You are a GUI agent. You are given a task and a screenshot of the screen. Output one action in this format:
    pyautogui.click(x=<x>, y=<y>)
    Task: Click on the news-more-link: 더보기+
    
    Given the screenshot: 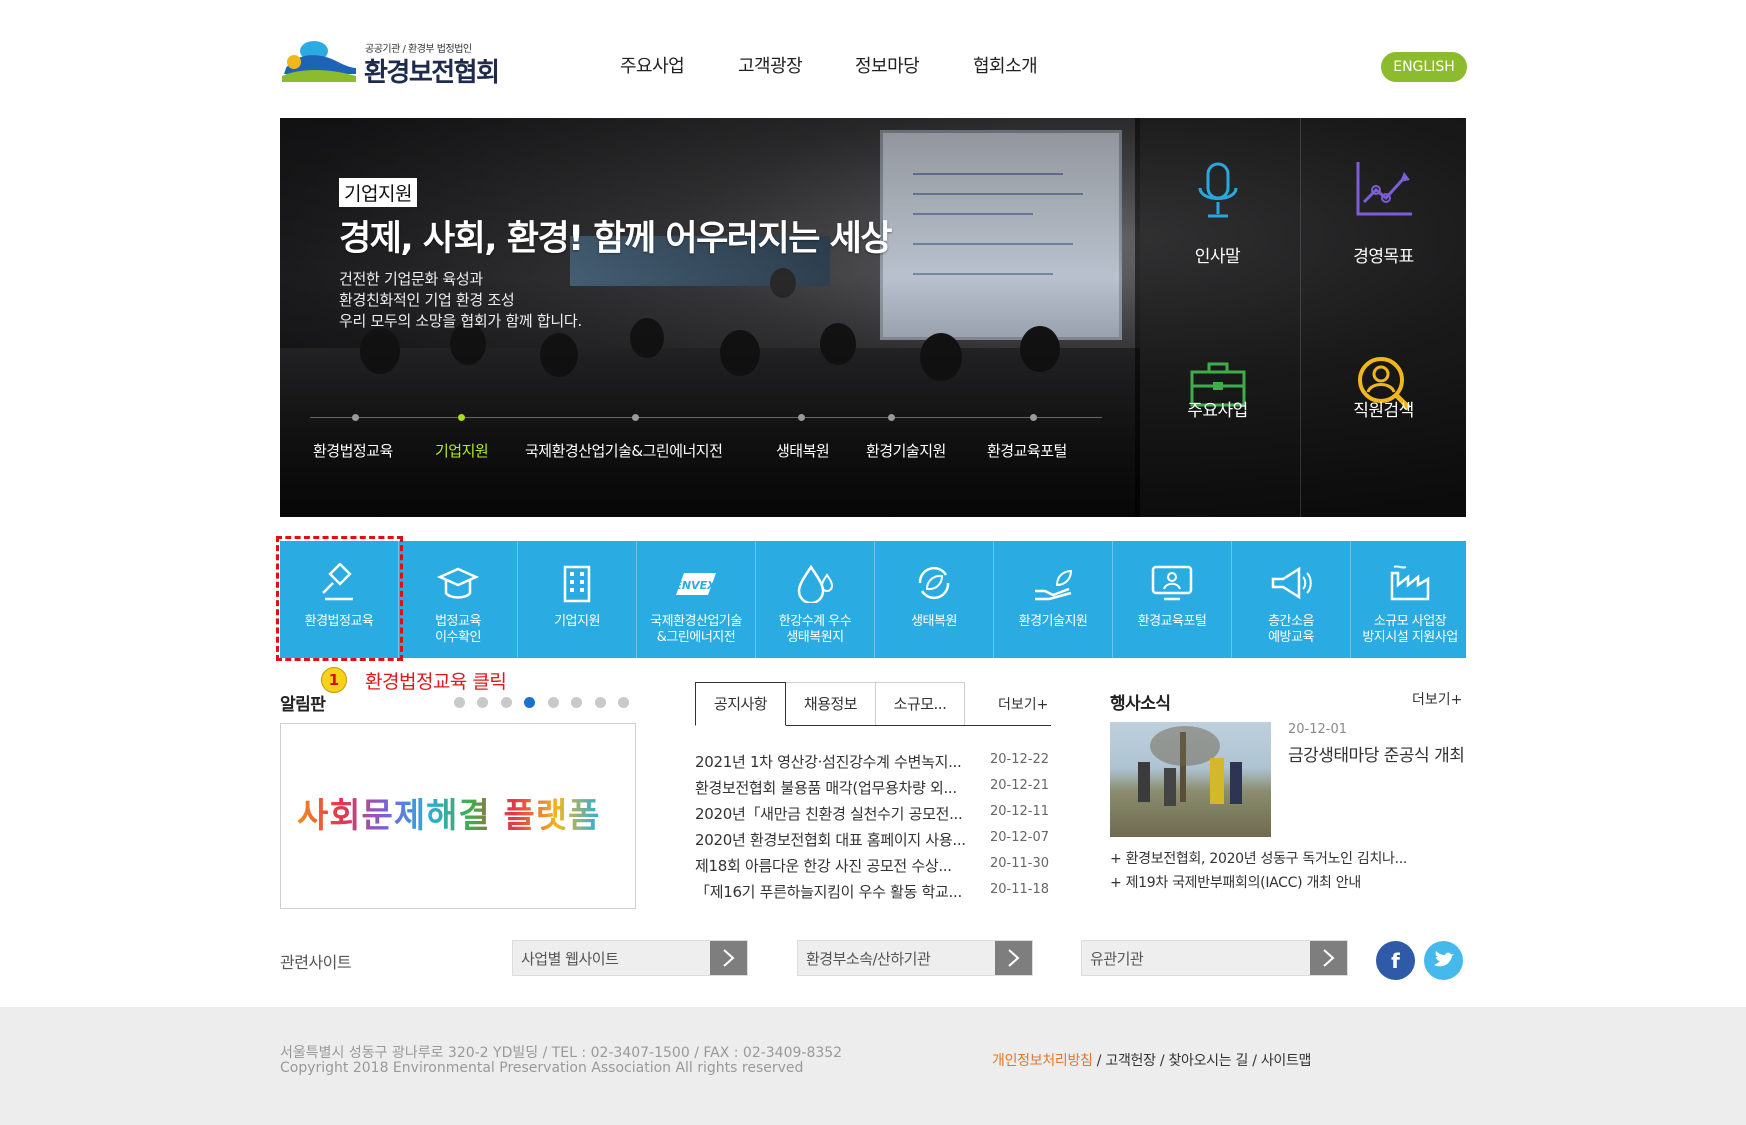 What is the action you would take?
    pyautogui.click(x=1023, y=704)
    